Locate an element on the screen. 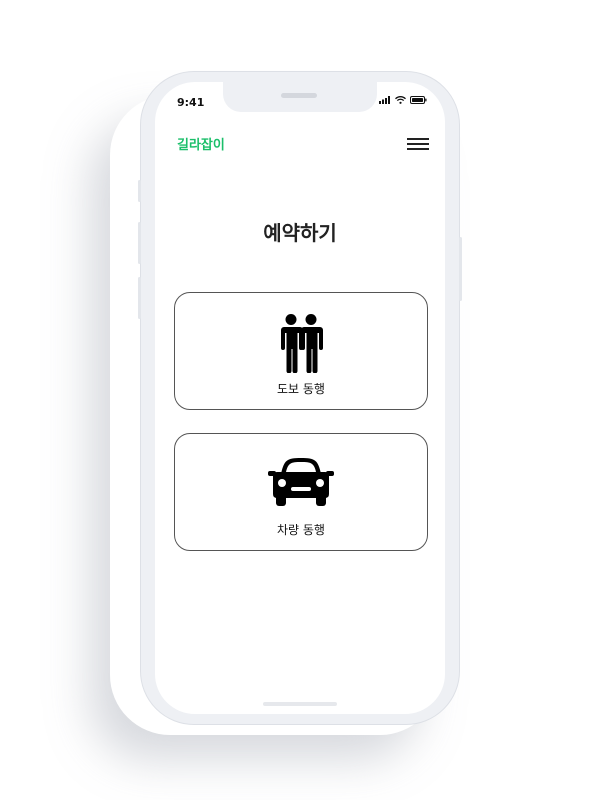  hamburger-menu-icon is located at coordinates (418, 144).